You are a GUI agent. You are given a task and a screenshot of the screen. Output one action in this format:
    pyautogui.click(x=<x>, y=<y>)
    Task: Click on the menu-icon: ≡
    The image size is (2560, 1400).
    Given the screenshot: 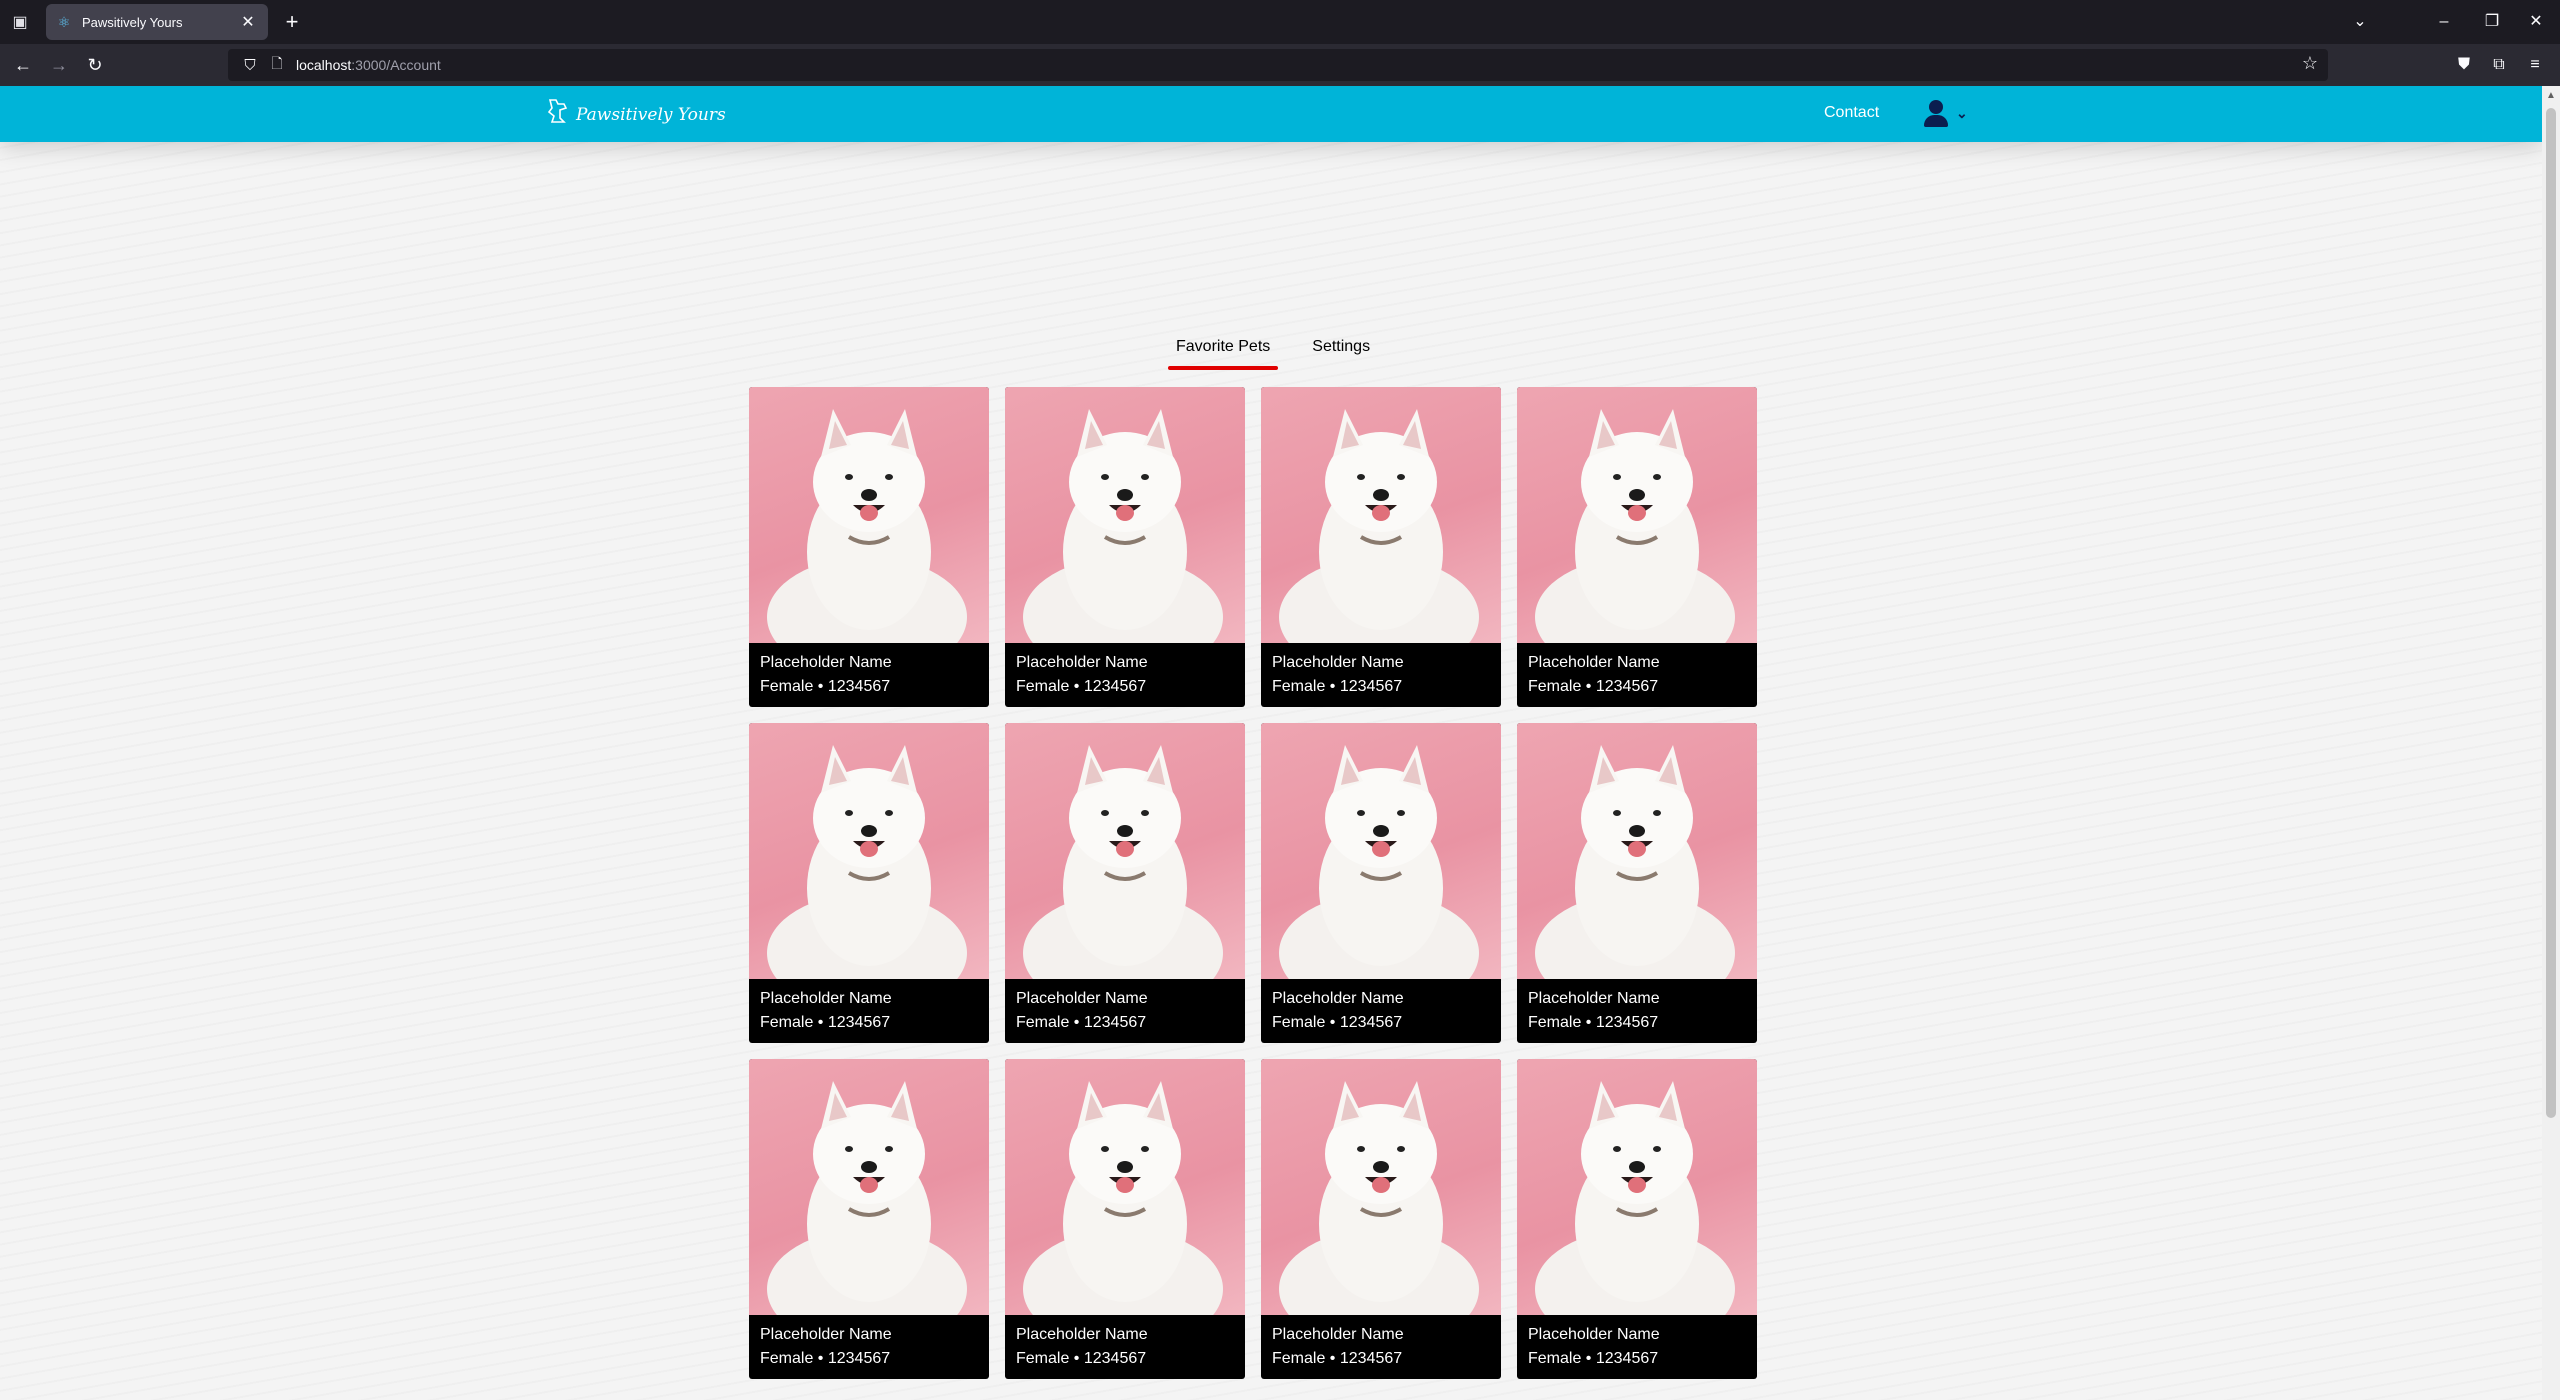 What is the action you would take?
    pyautogui.click(x=2535, y=65)
    